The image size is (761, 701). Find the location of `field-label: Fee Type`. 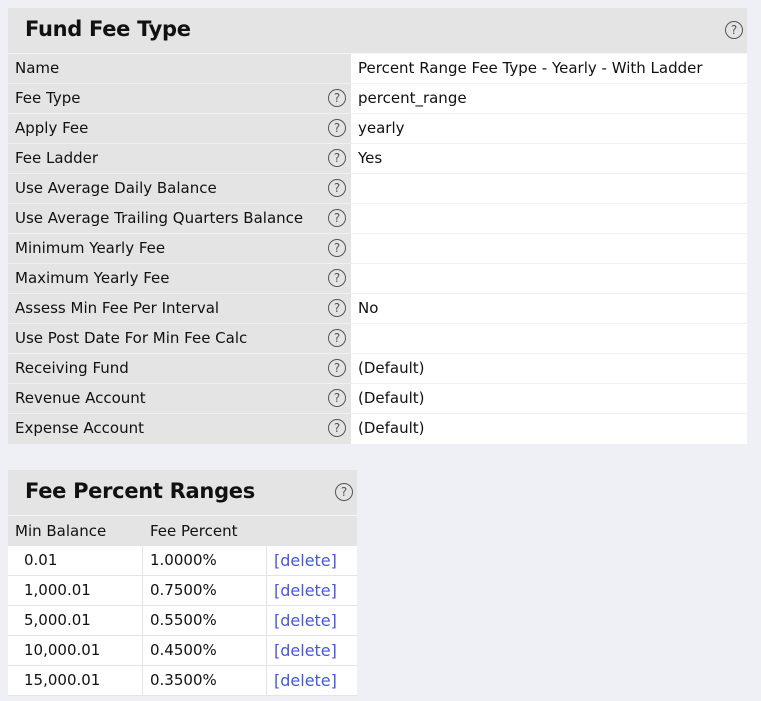

field-label: Fee Type is located at coordinates (48, 98).